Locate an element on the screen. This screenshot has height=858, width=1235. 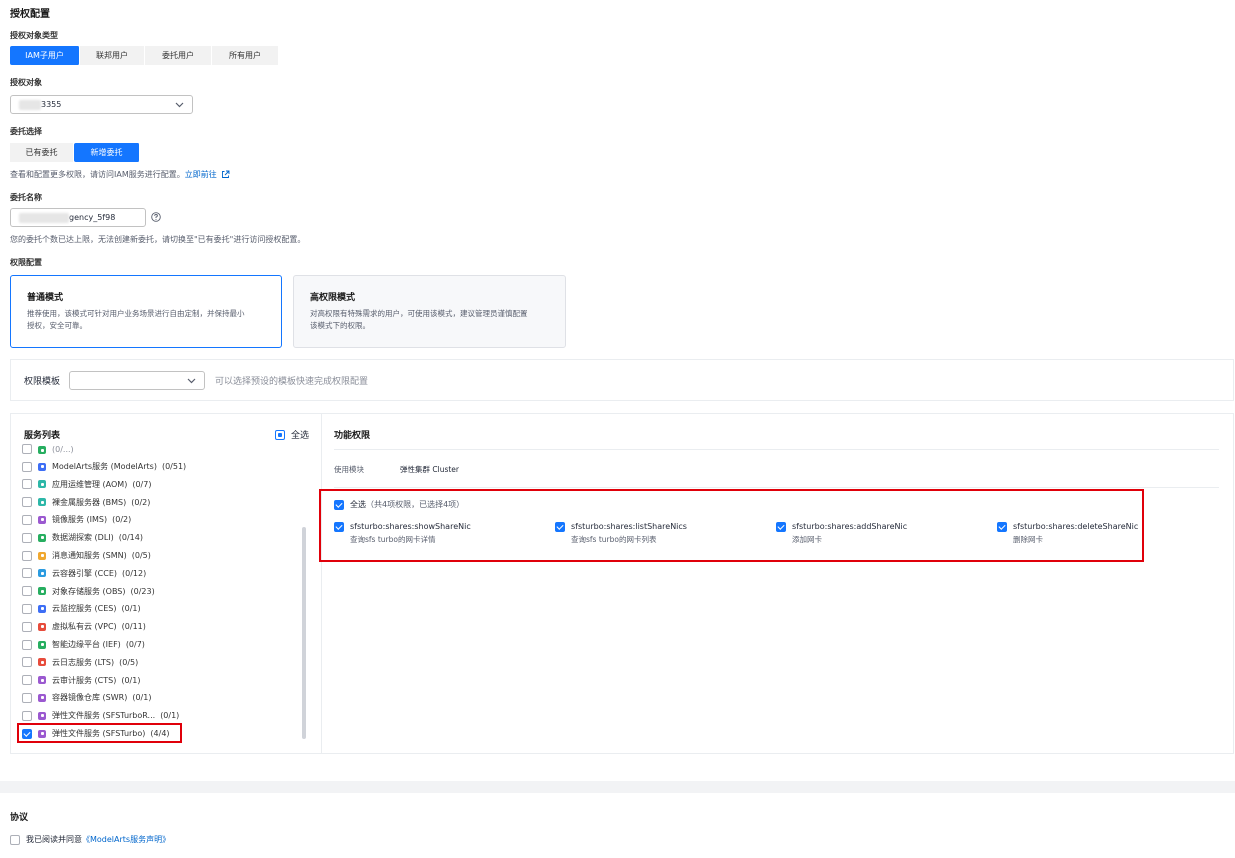
list-item: 虚拟私有云 (VPC) (0/11) is located at coordinates (84, 626).